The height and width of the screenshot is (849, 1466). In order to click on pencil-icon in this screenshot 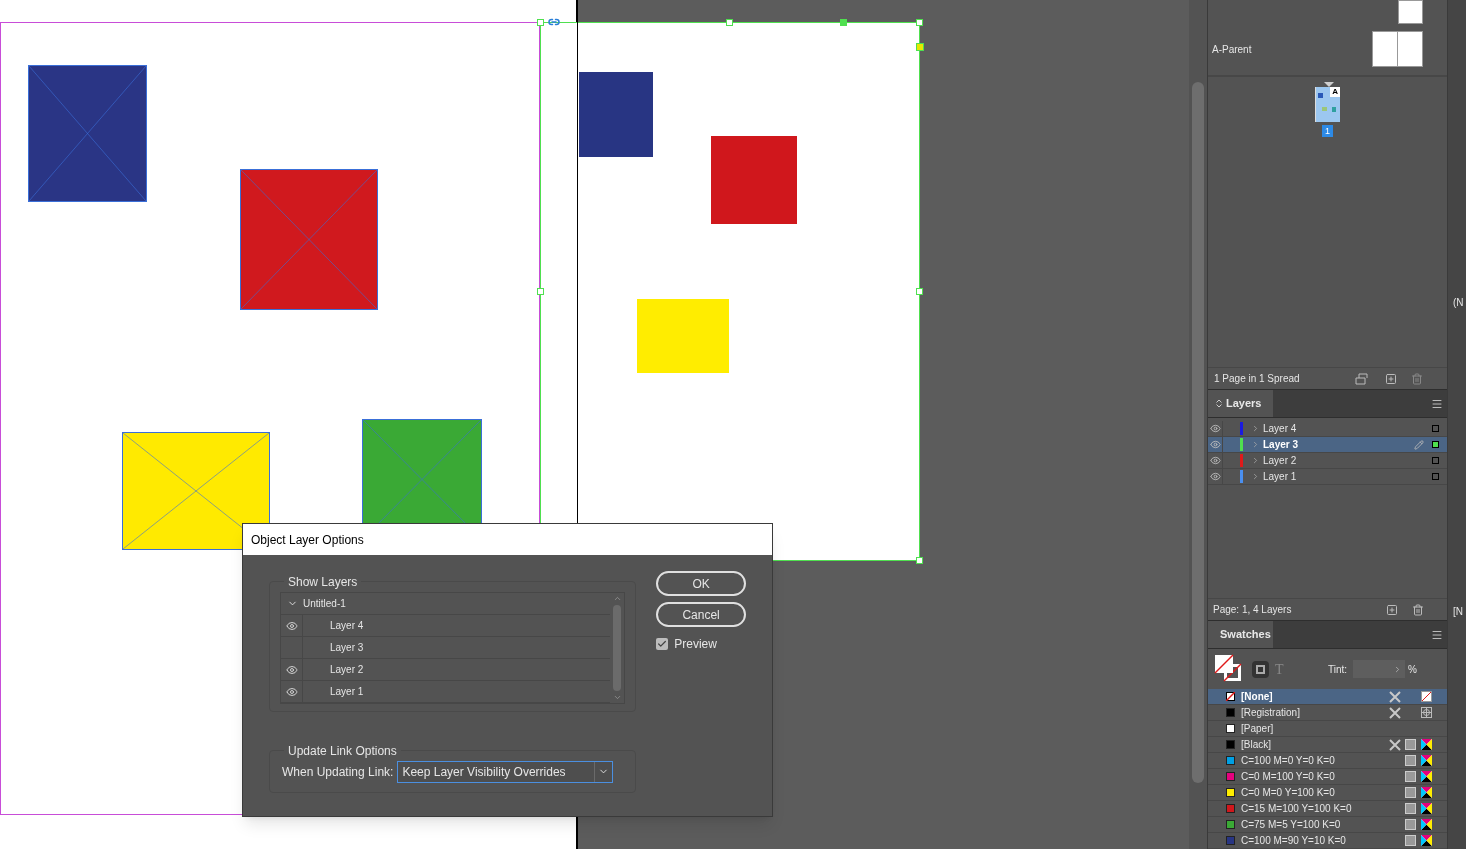, I will do `click(1419, 444)`.